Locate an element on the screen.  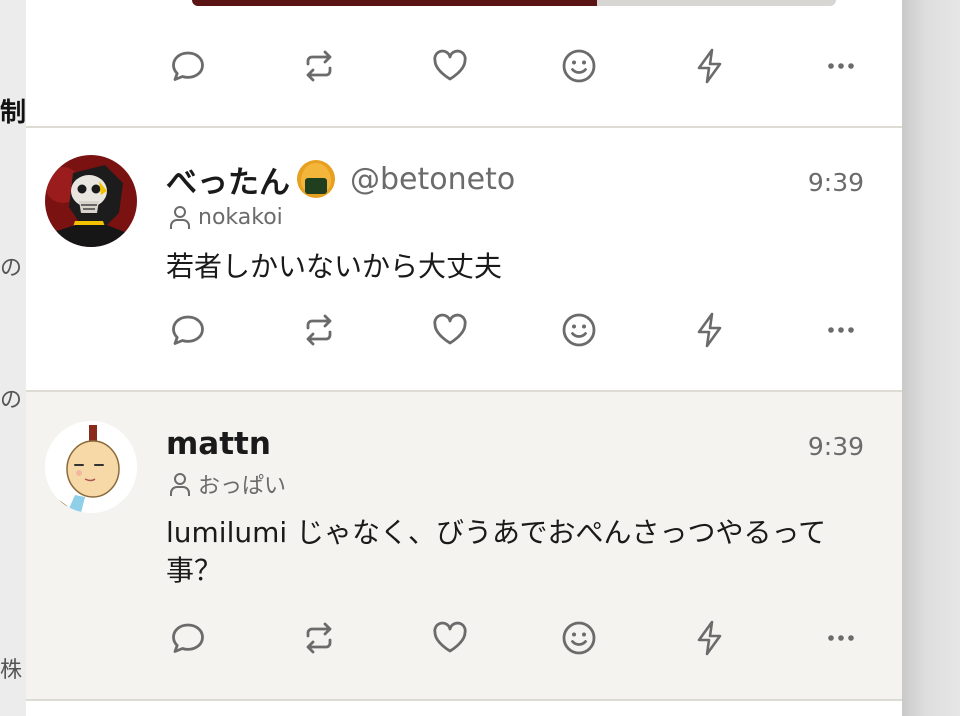
user-handle: @betoneto is located at coordinates (432, 179).